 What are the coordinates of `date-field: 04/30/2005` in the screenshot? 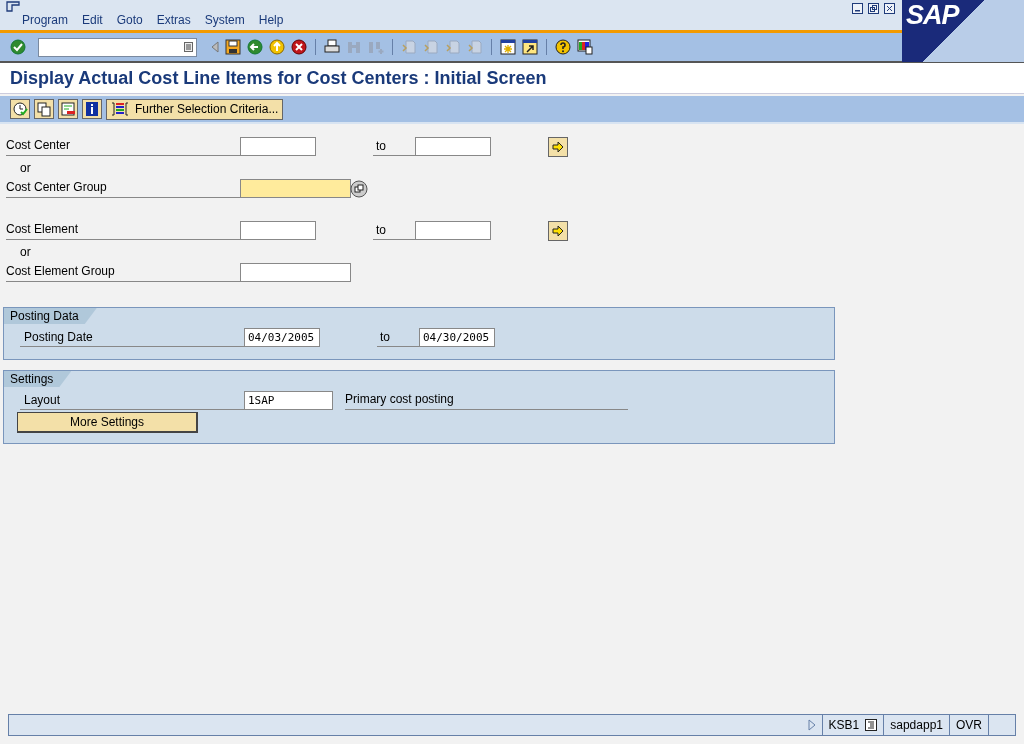 It's located at (457, 337).